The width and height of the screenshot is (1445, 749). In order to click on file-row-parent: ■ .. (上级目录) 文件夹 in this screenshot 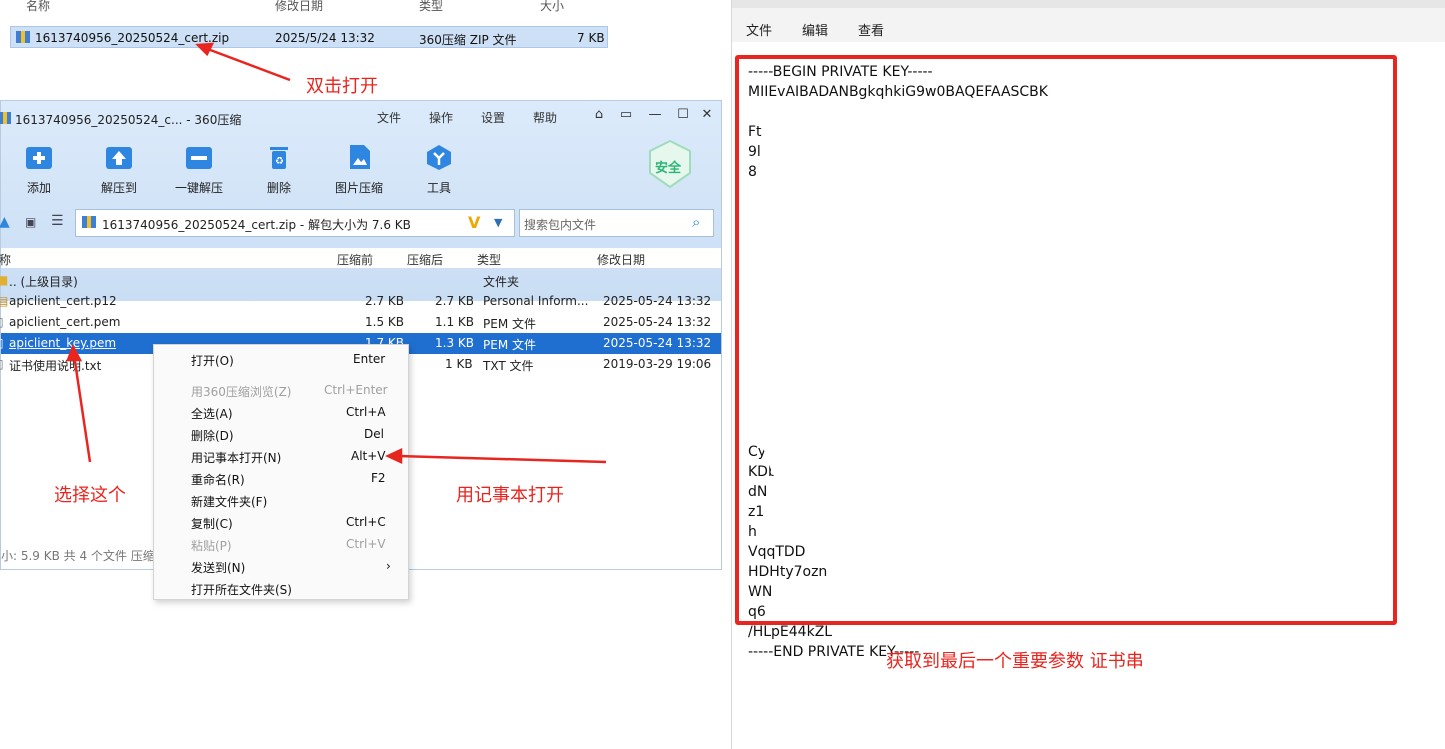, I will do `click(360, 280)`.